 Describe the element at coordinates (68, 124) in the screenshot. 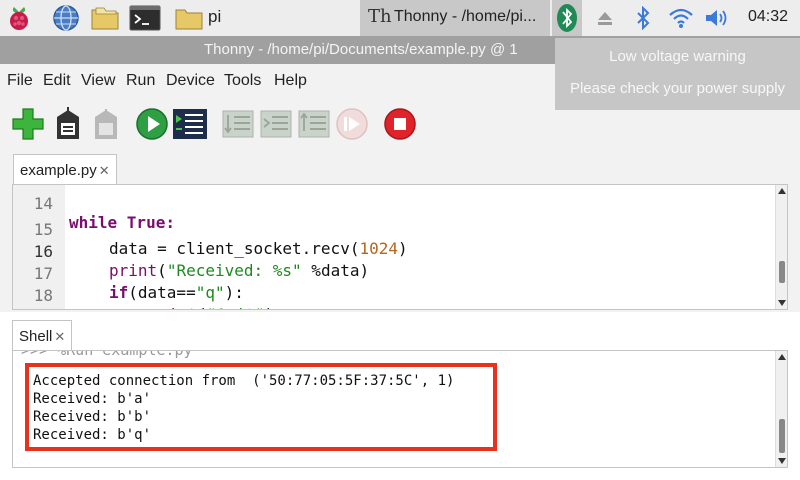

I see `open-file-icon` at that location.